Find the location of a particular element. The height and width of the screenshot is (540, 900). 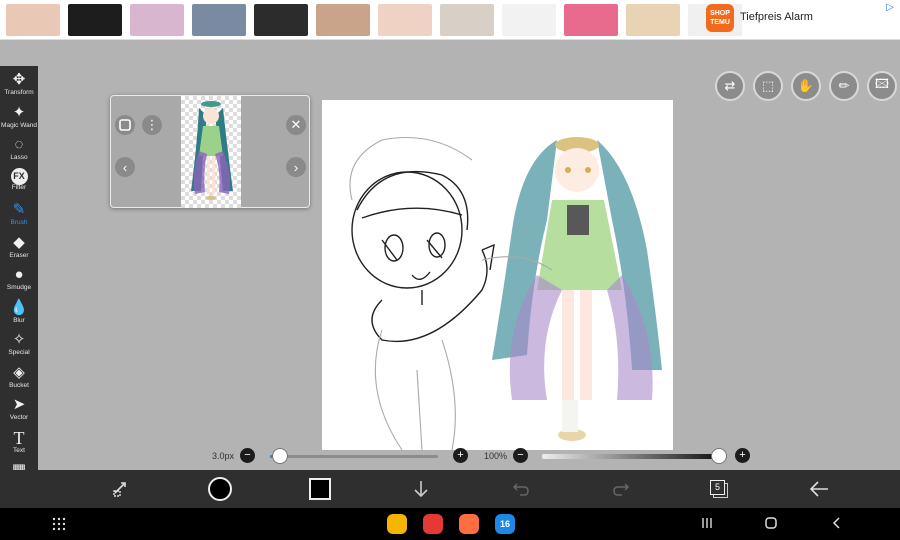

recents-icon is located at coordinates (707, 525).